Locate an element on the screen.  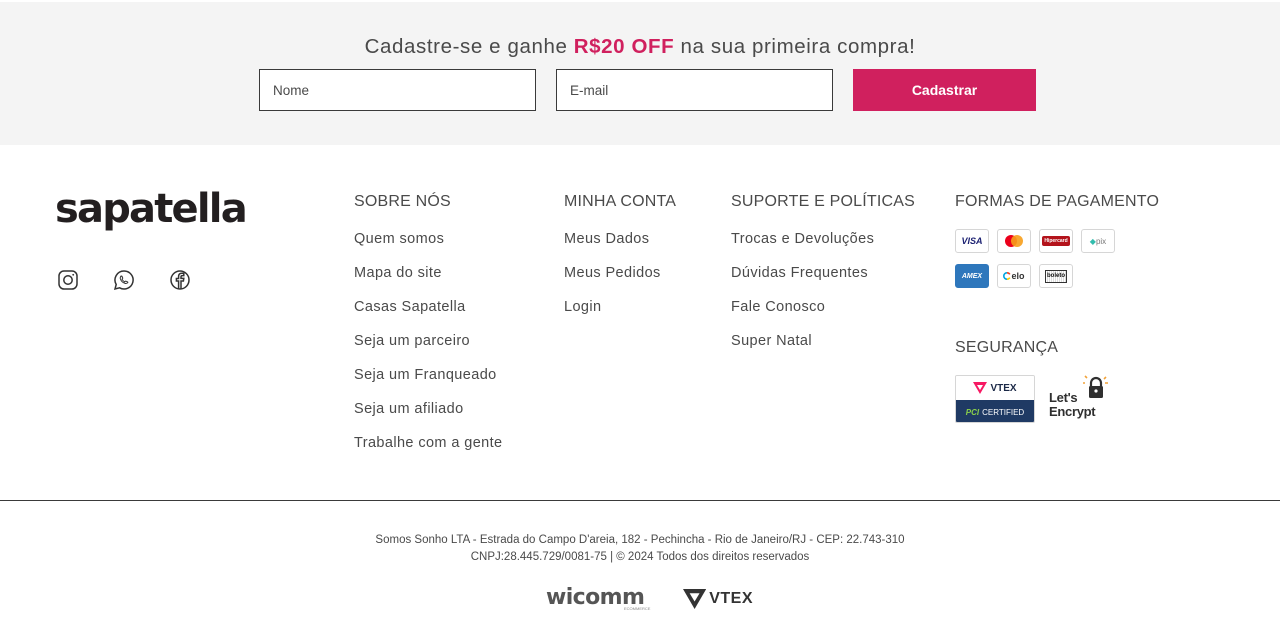
vtex-seal-label: VTEX is located at coordinates (1003, 388).